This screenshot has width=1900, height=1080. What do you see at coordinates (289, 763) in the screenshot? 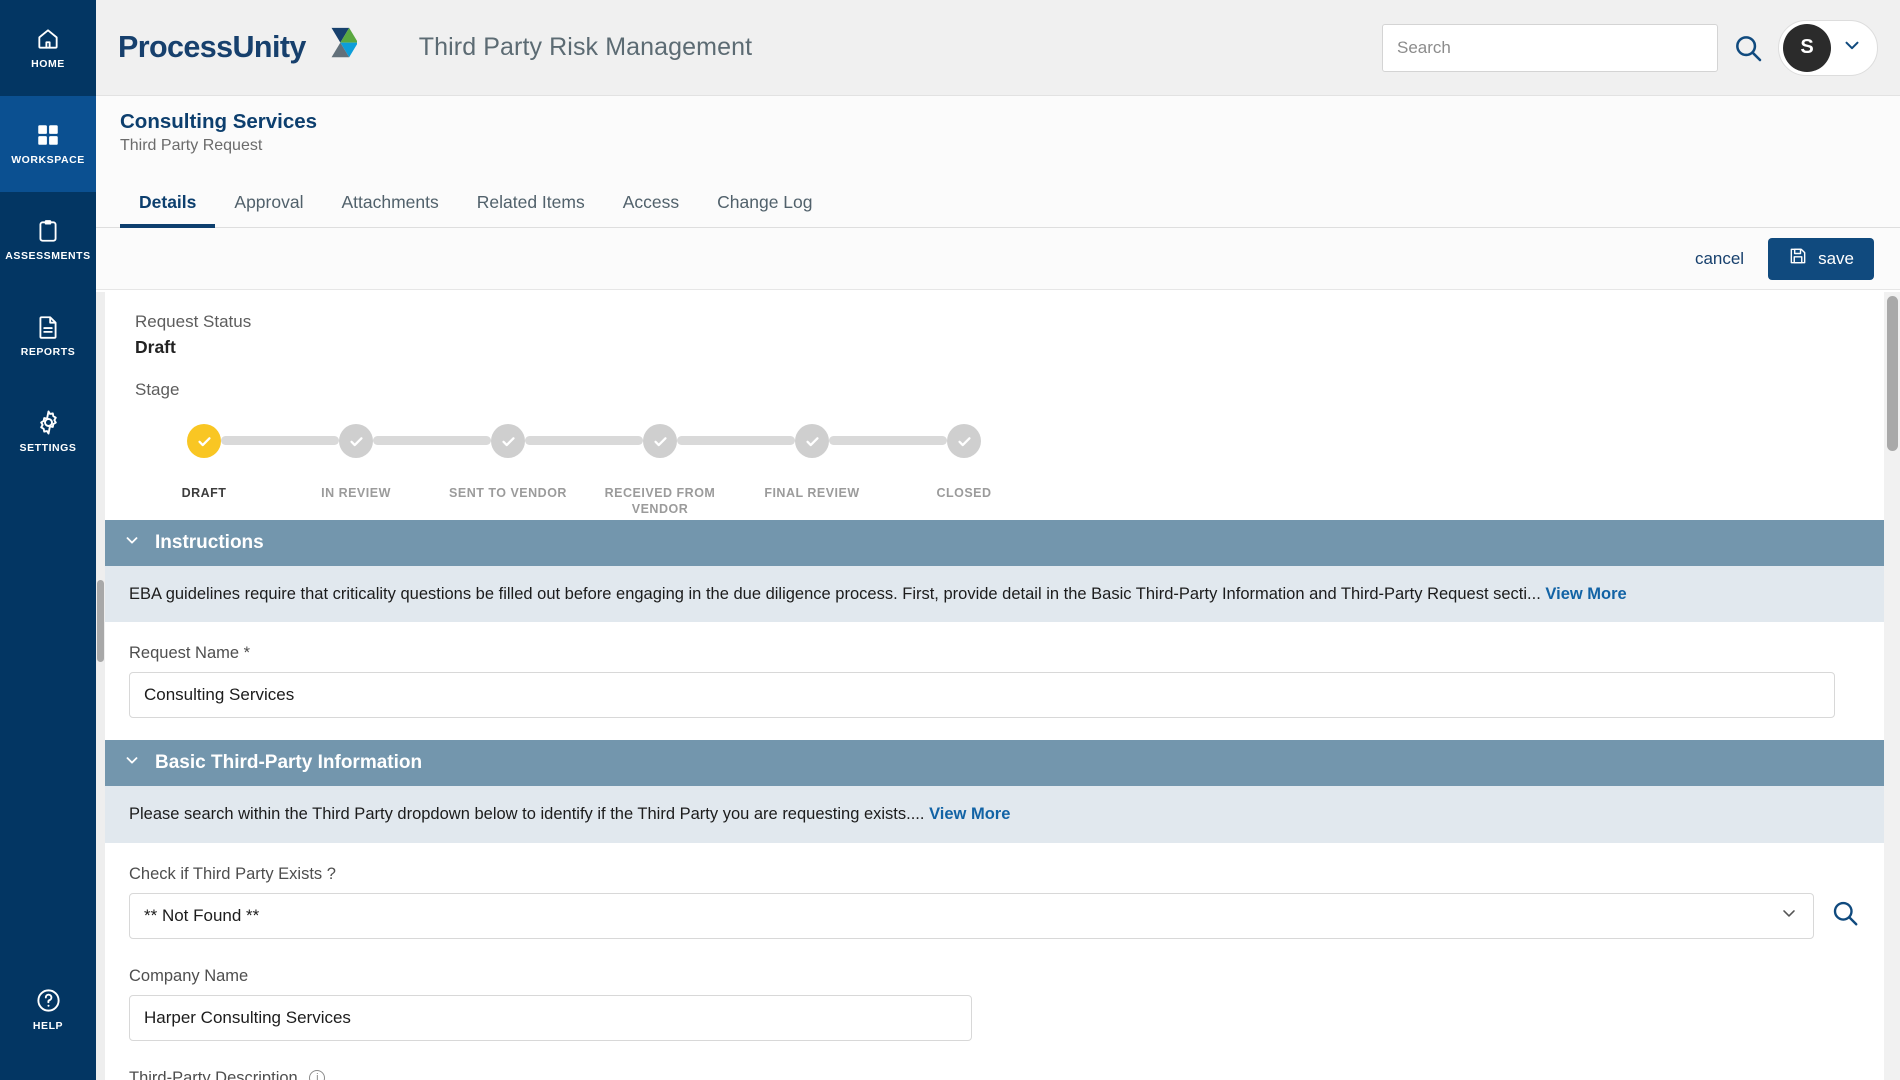
I see `section-title: Basic Third-Party Information` at bounding box center [289, 763].